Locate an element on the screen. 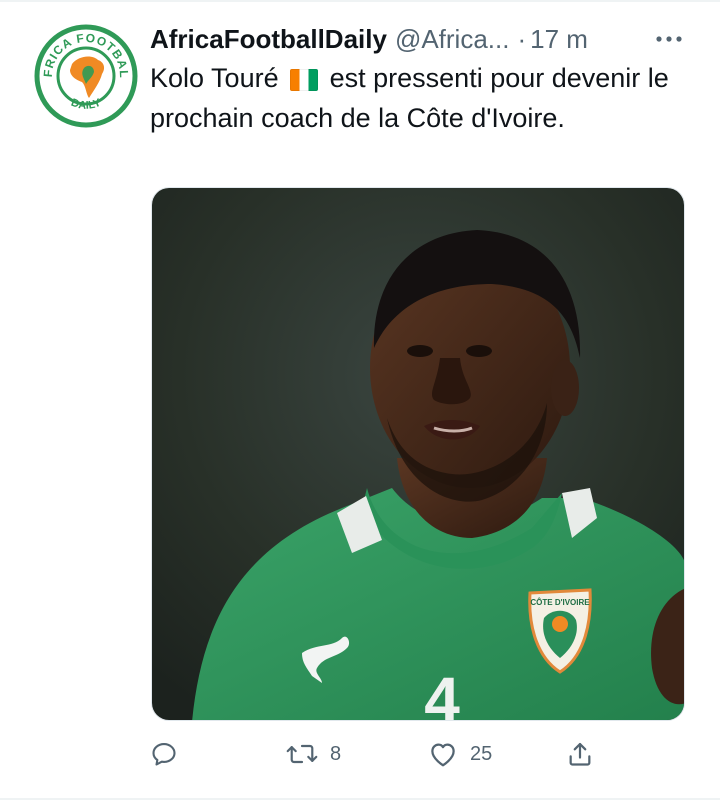 This screenshot has width=720, height=806. avatar: AFRICA FOOTBALL DAILY is located at coordinates (86, 76).